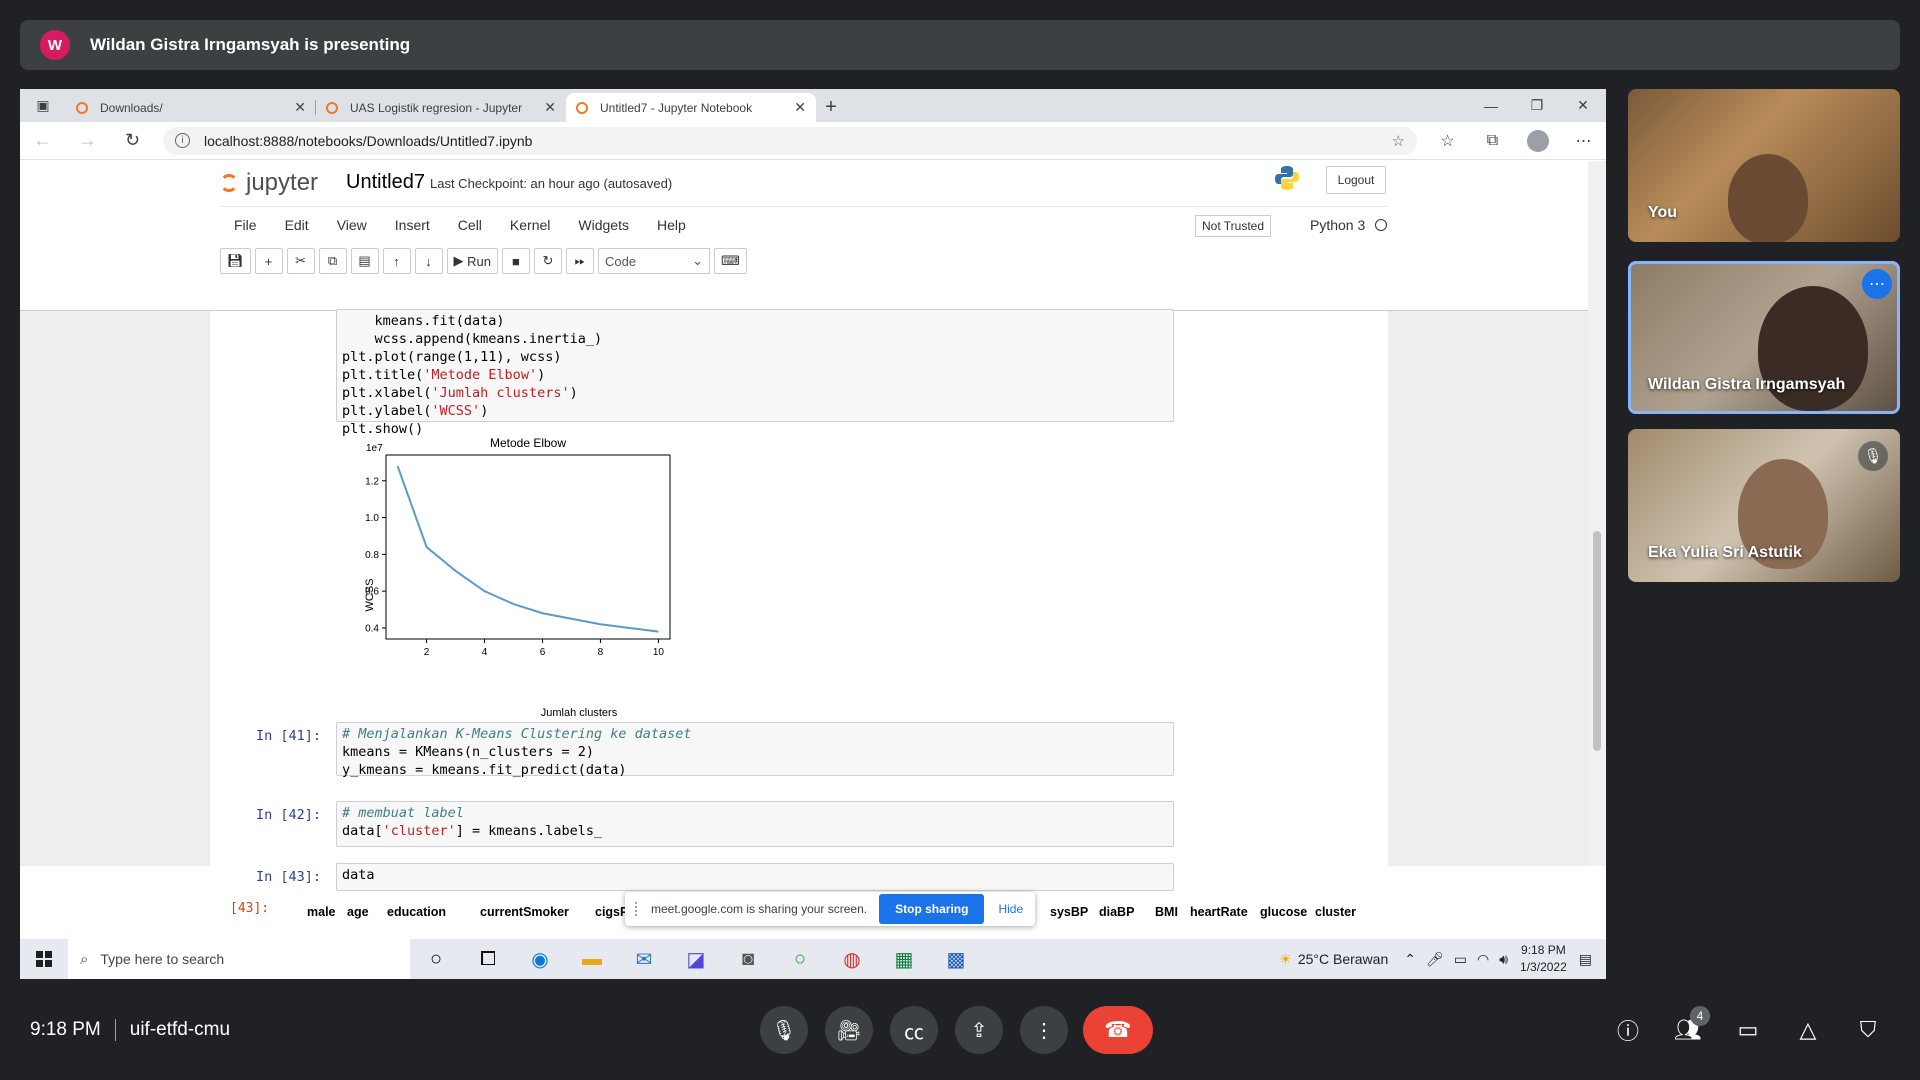 The height and width of the screenshot is (1080, 1920). Describe the element at coordinates (300, 261) in the screenshot. I see `cut-icon: ✂` at that location.